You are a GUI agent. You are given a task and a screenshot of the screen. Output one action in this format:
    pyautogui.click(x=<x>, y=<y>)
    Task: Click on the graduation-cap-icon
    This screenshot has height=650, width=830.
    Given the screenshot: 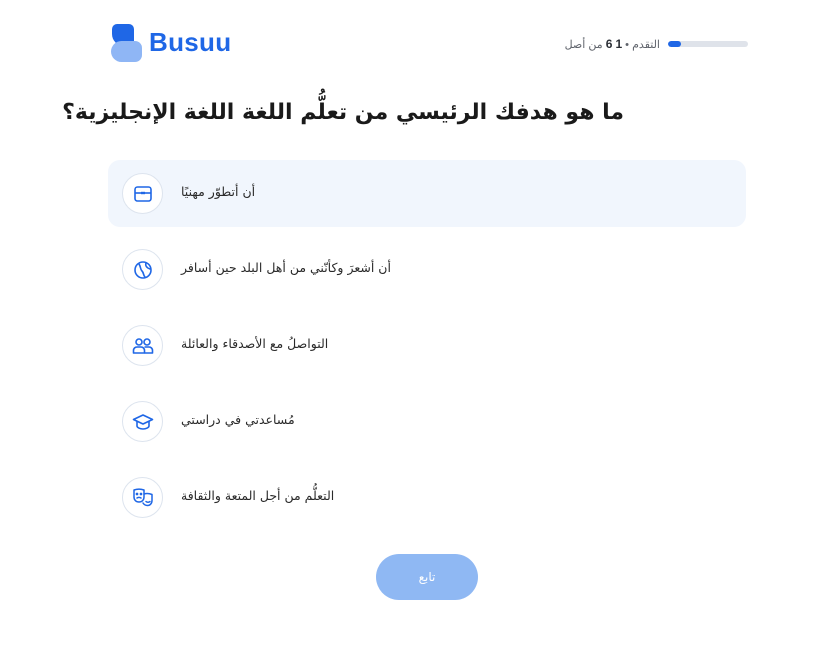 What is the action you would take?
    pyautogui.click(x=142, y=421)
    